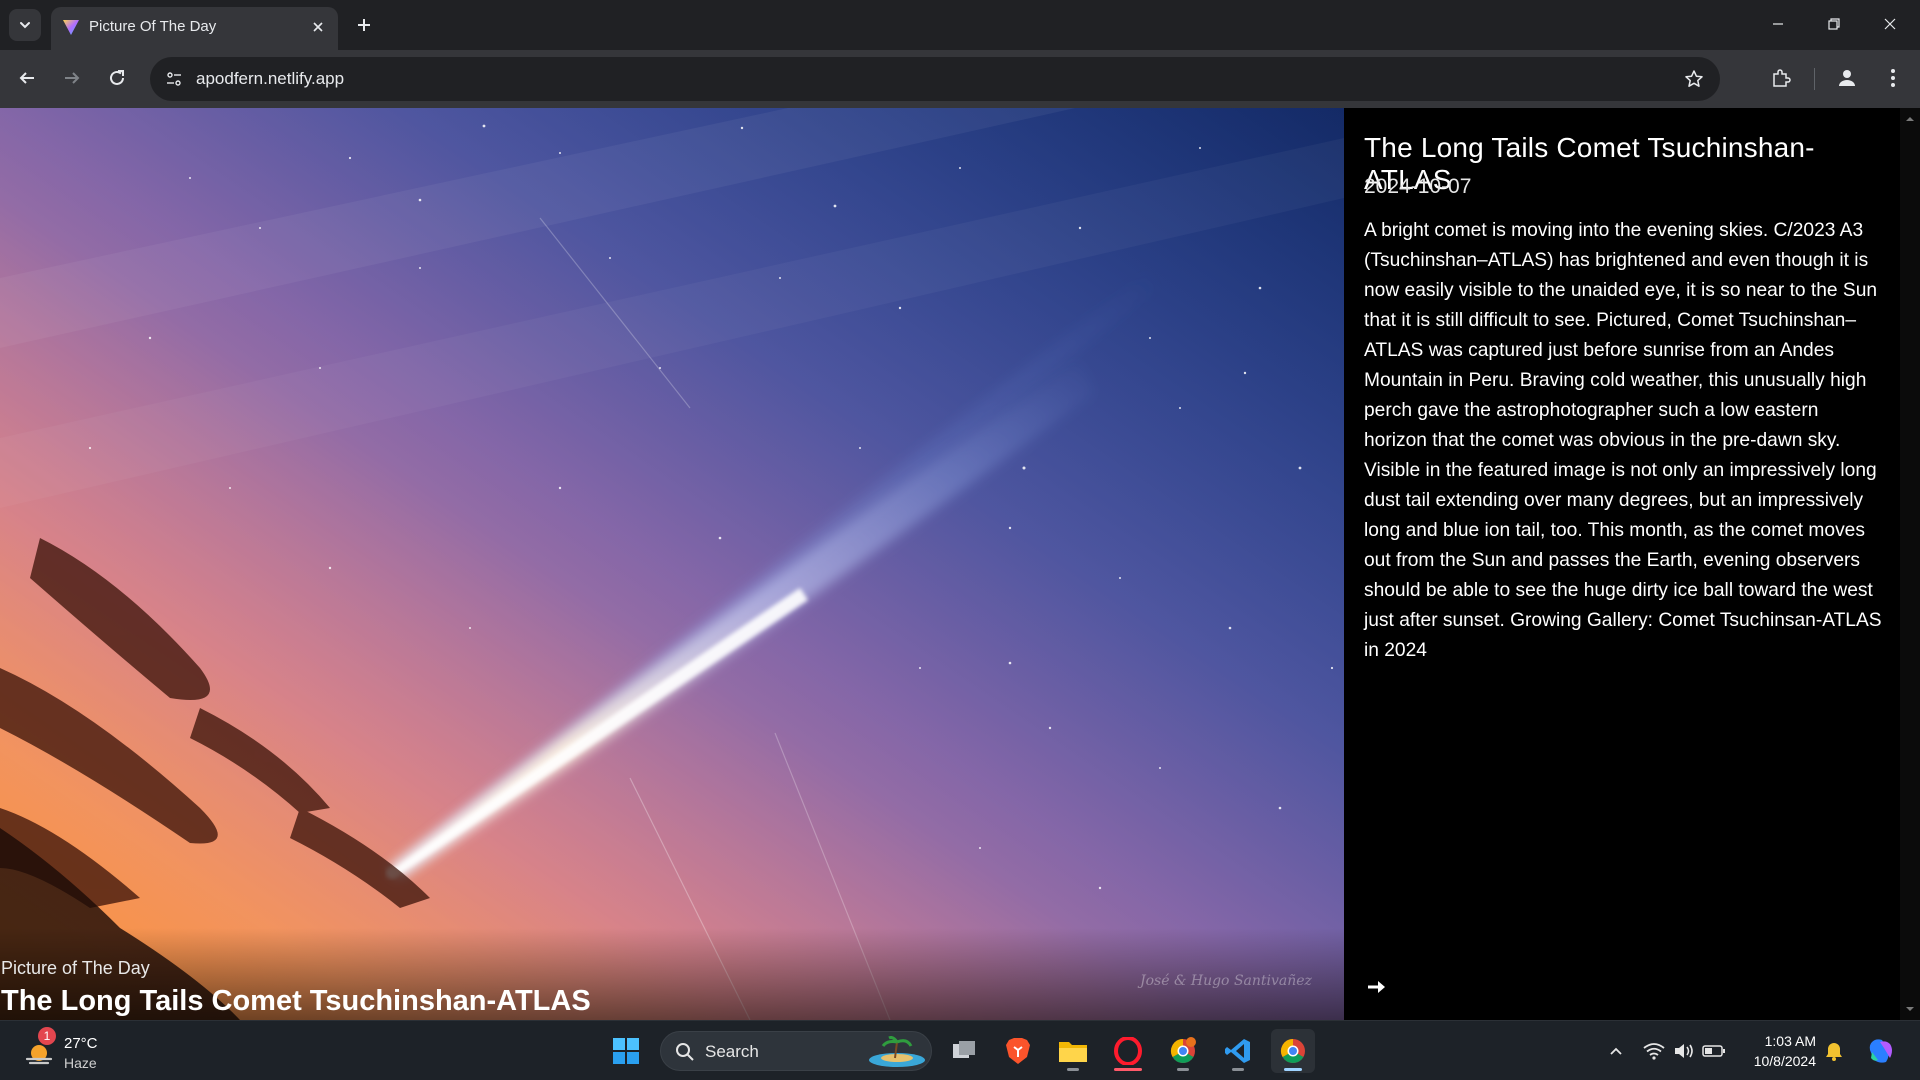 Image resolution: width=1920 pixels, height=1080 pixels. Describe the element at coordinates (1418, 186) in the screenshot. I see `info-date: 2024-10-07` at that location.